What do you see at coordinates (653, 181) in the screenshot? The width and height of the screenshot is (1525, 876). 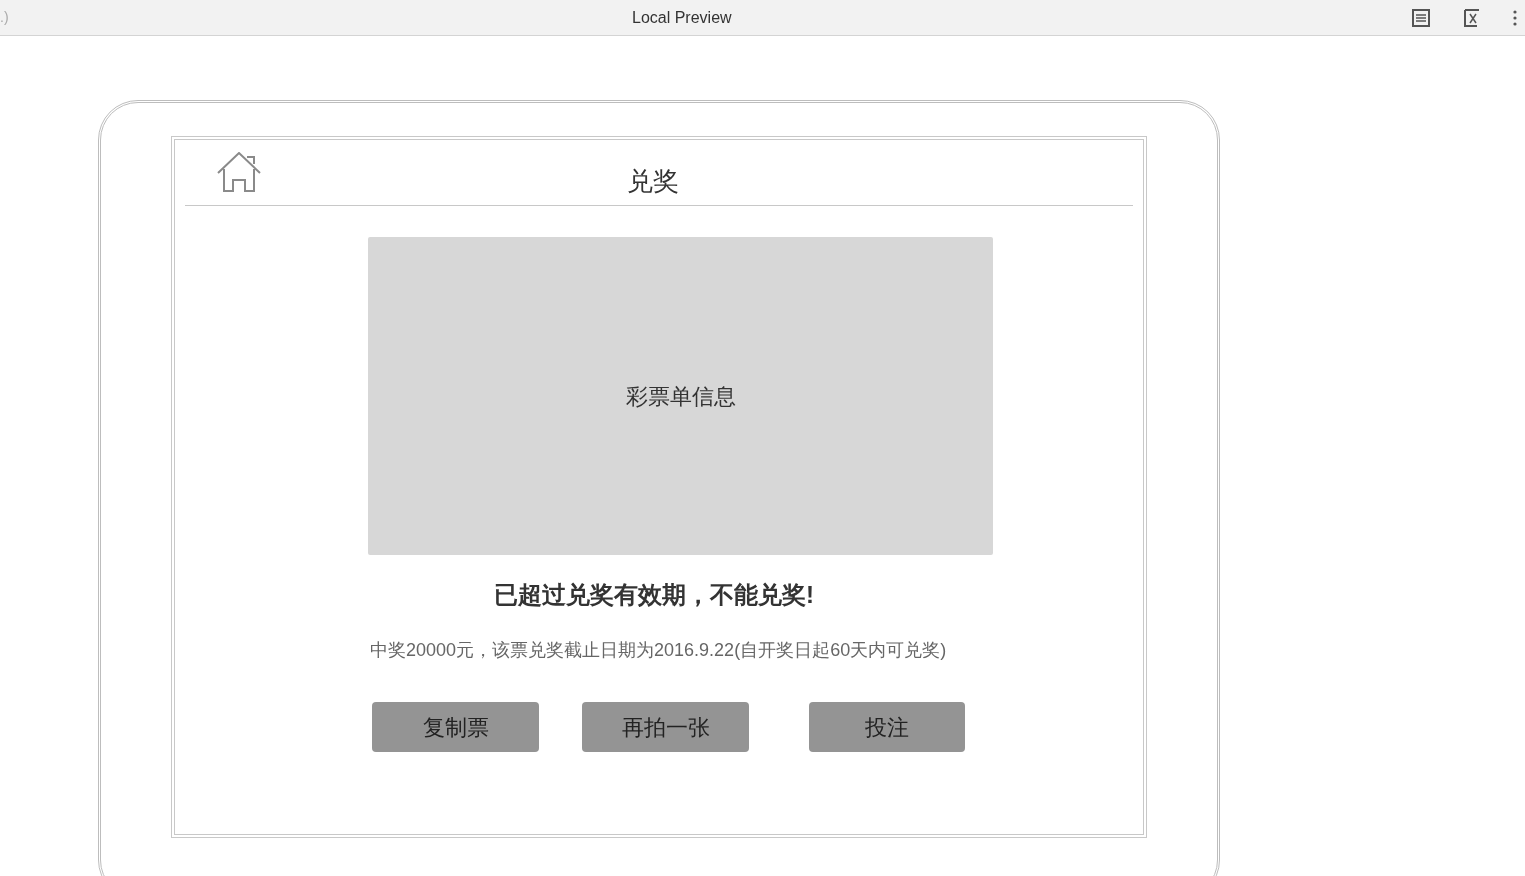 I see `screen-title: 兑奖` at bounding box center [653, 181].